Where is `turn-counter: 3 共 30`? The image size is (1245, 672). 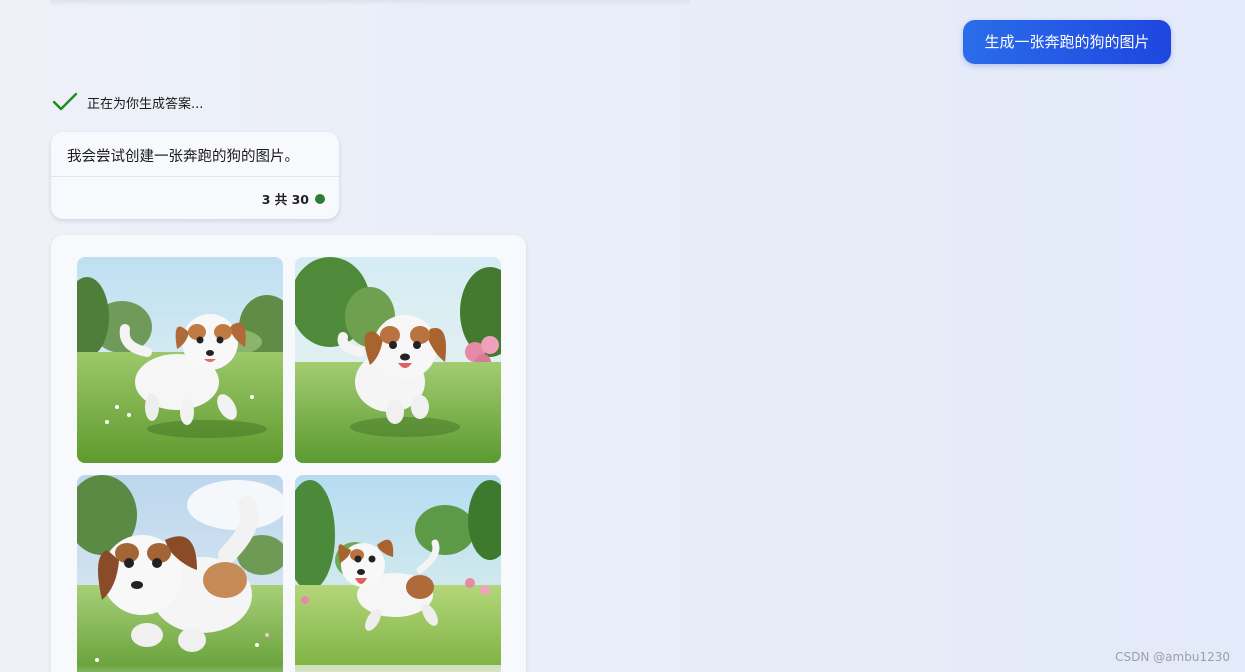
turn-counter: 3 共 30 is located at coordinates (293, 198).